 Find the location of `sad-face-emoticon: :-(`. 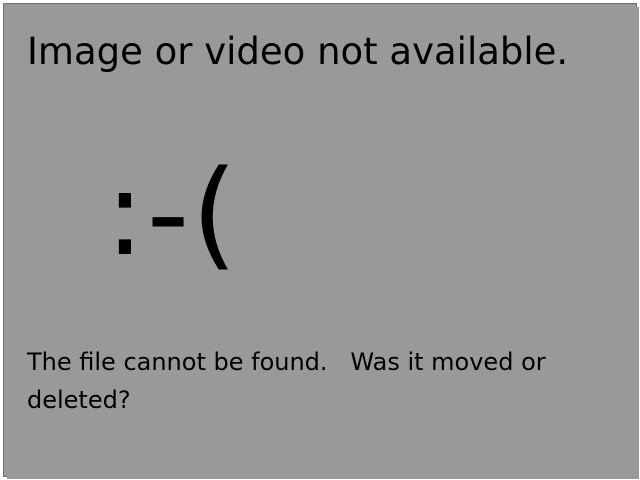

sad-face-emoticon: :-( is located at coordinates (172, 213).